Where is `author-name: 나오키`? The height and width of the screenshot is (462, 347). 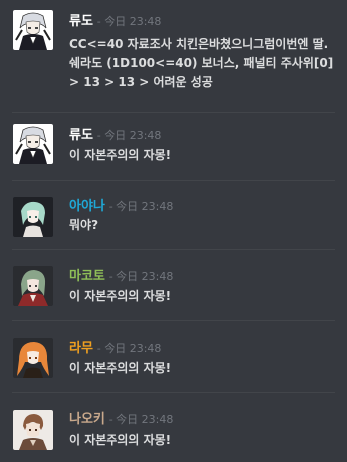
author-name: 나오키 is located at coordinates (87, 419).